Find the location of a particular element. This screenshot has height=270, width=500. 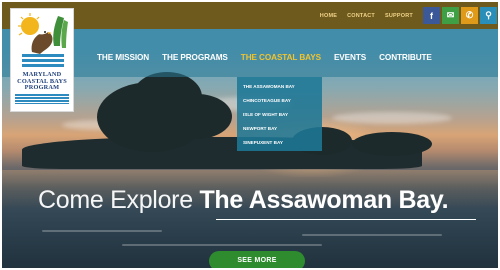

headline-intro: Come Explore is located at coordinates (119, 200).